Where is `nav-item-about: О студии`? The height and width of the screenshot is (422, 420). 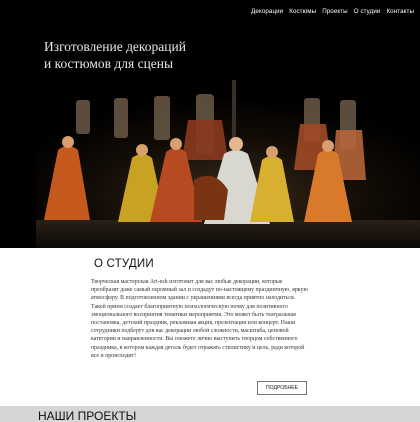 nav-item-about: О студии is located at coordinates (367, 11).